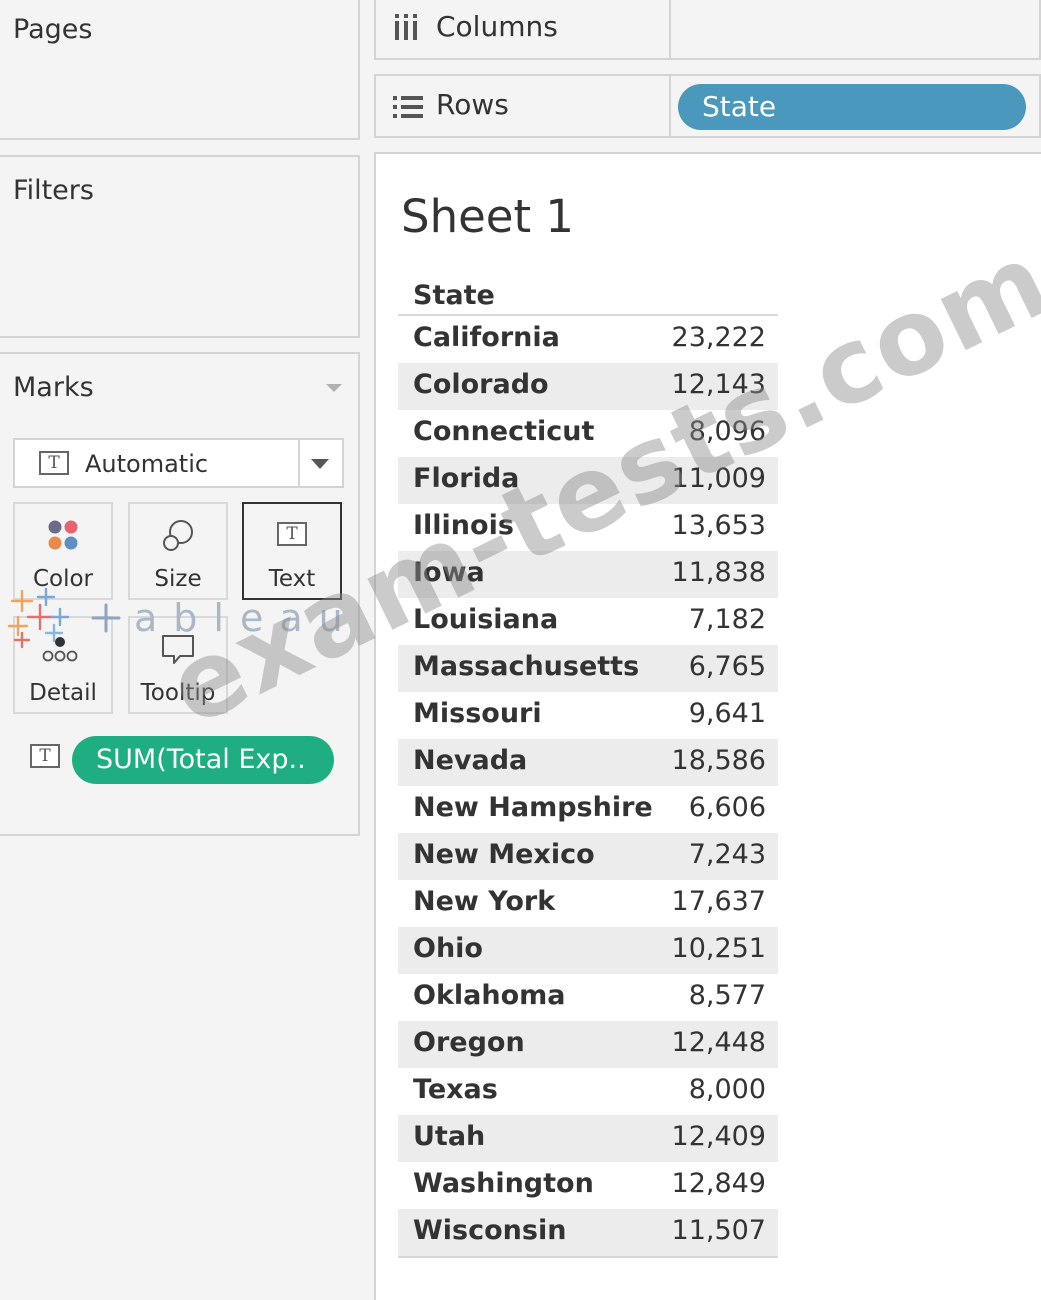 This screenshot has width=1041, height=1300. I want to click on value-cell: 7,182, so click(727, 619).